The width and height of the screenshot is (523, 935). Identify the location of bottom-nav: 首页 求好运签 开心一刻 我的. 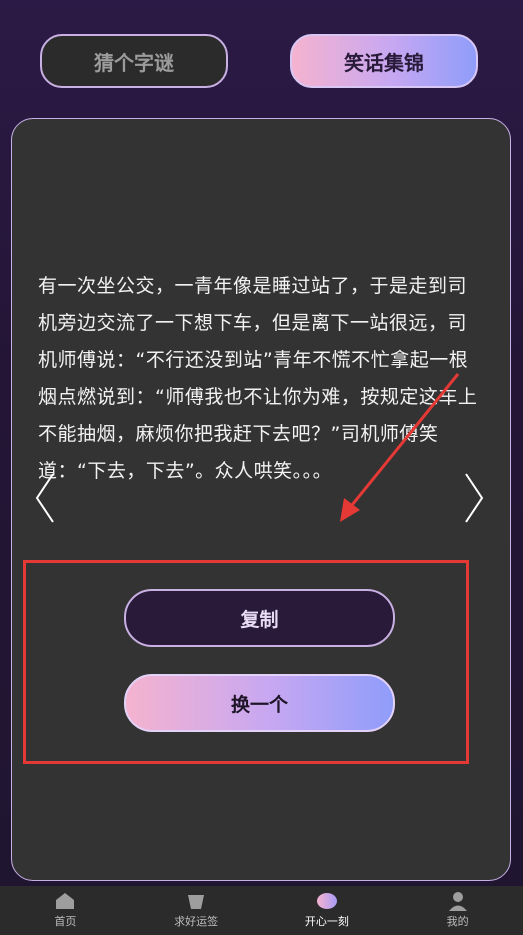
(261, 910).